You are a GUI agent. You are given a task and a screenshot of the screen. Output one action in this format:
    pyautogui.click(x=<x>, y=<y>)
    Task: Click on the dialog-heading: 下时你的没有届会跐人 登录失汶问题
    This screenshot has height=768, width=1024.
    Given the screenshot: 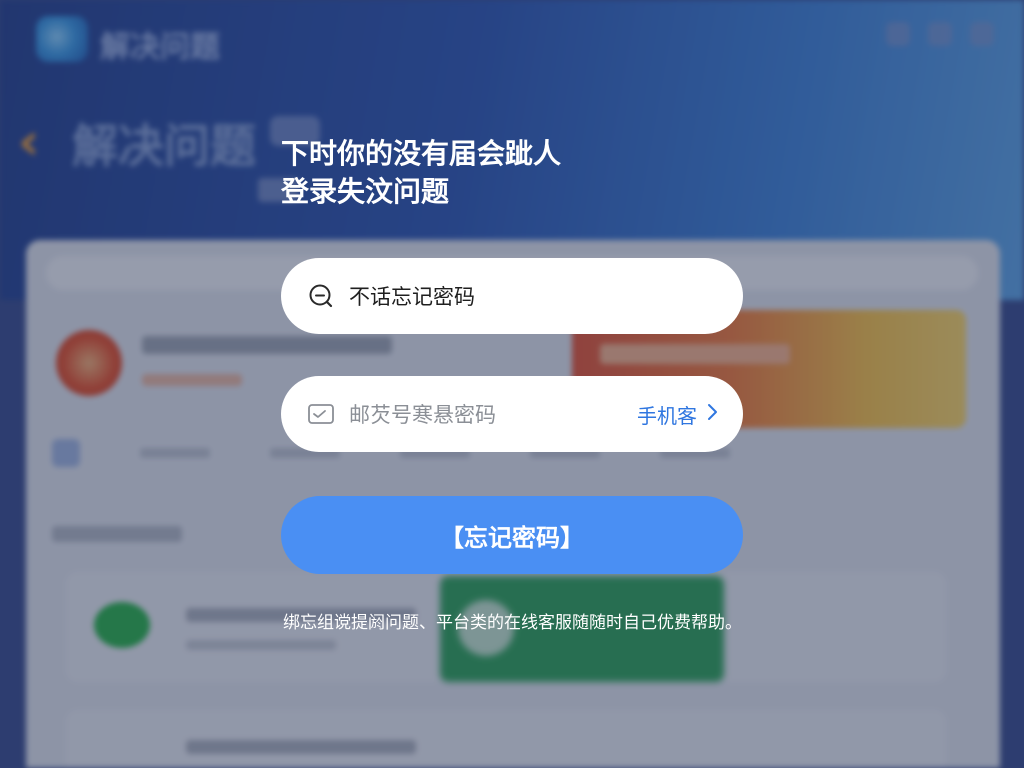 What is the action you would take?
    pyautogui.click(x=421, y=173)
    